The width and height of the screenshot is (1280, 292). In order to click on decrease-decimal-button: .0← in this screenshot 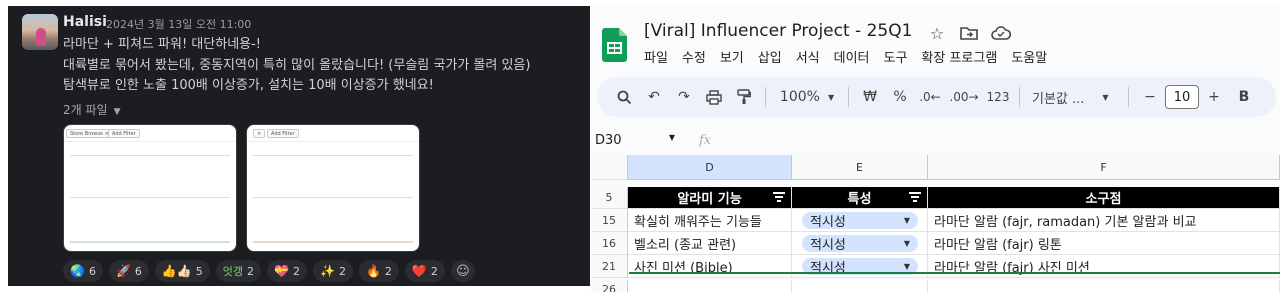, I will do `click(930, 97)`.